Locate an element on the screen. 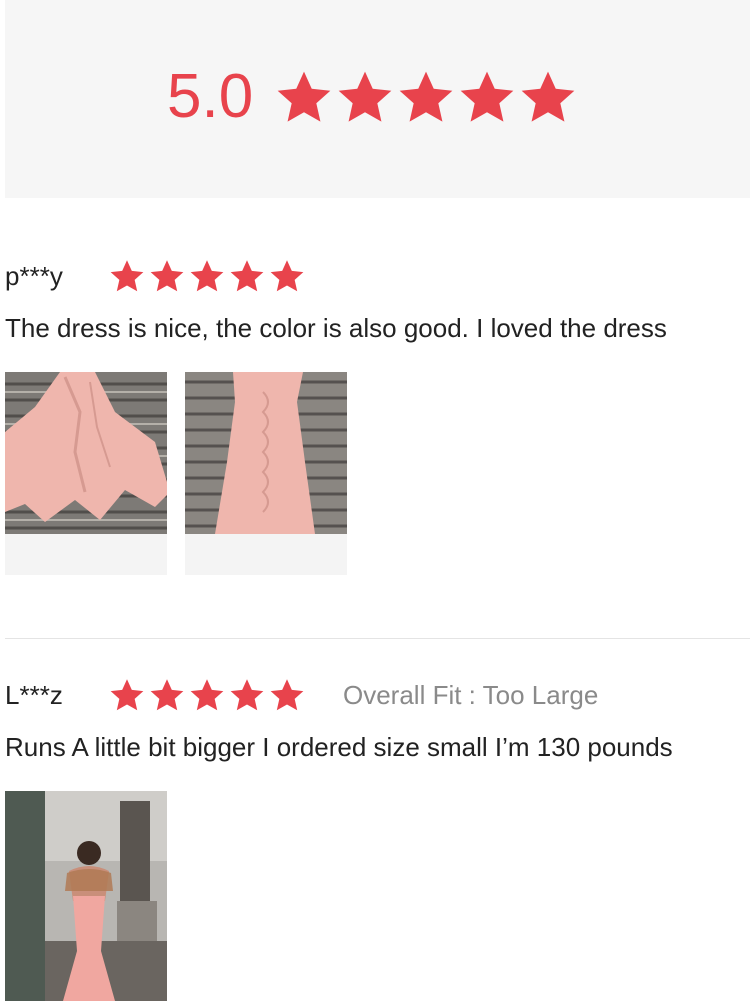  reviewer-name: p***y is located at coordinates (34, 275).